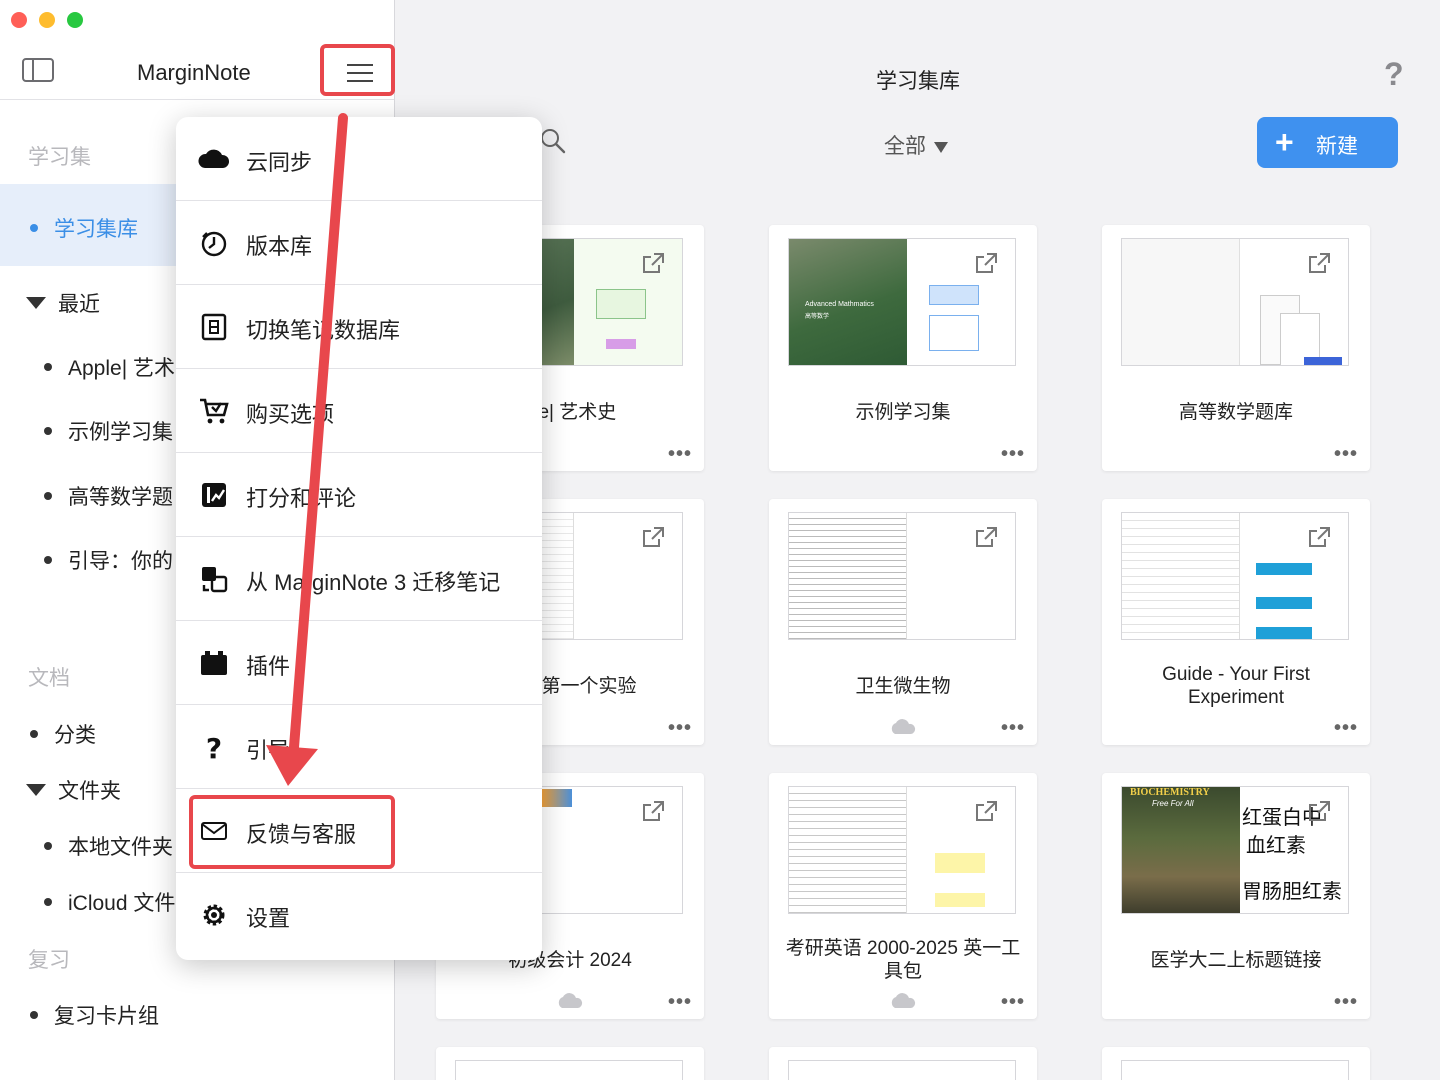 This screenshot has height=1080, width=1440. Describe the element at coordinates (360, 73) in the screenshot. I see `hamburger-icon-bar` at that location.